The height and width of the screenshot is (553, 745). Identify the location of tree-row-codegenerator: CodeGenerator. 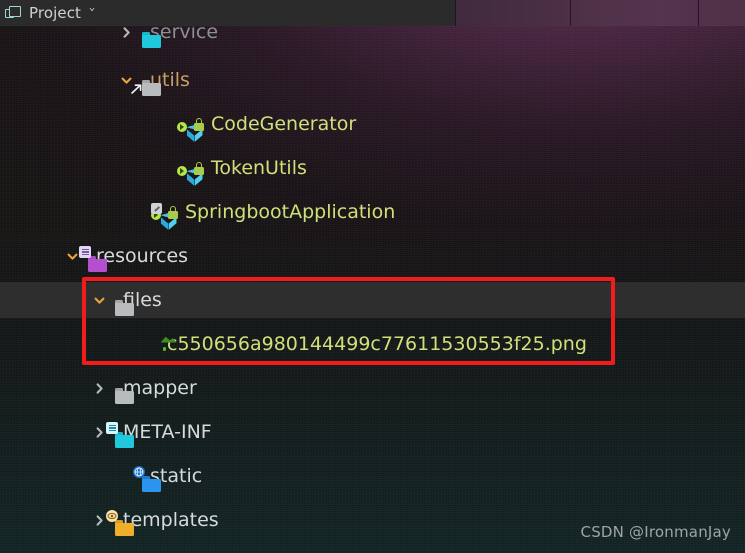
(372, 124).